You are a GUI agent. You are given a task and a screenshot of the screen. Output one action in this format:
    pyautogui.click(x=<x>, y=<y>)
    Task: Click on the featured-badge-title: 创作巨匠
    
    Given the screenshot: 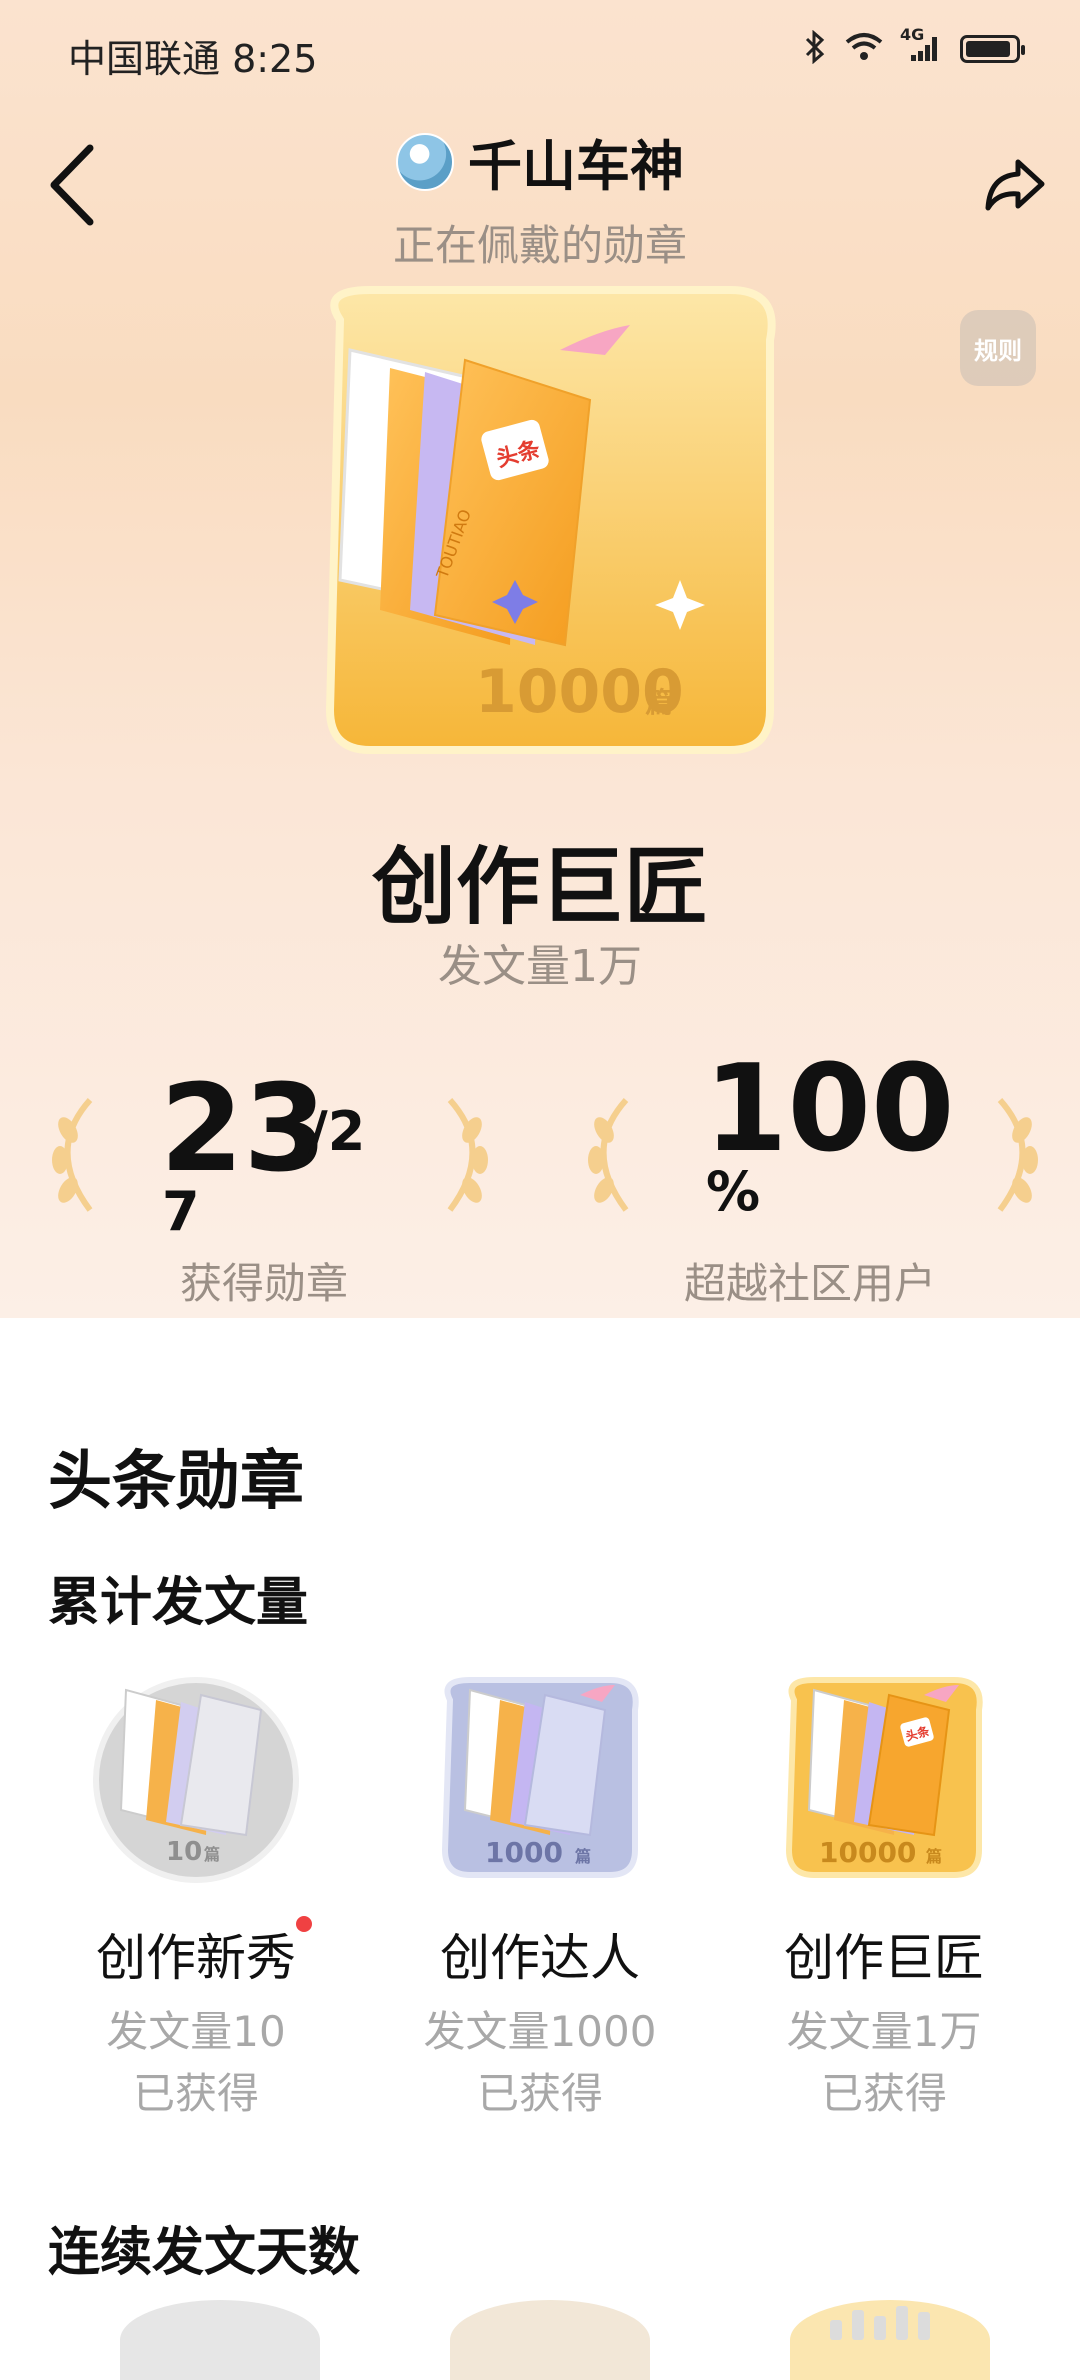 What is the action you would take?
    pyautogui.click(x=539, y=887)
    